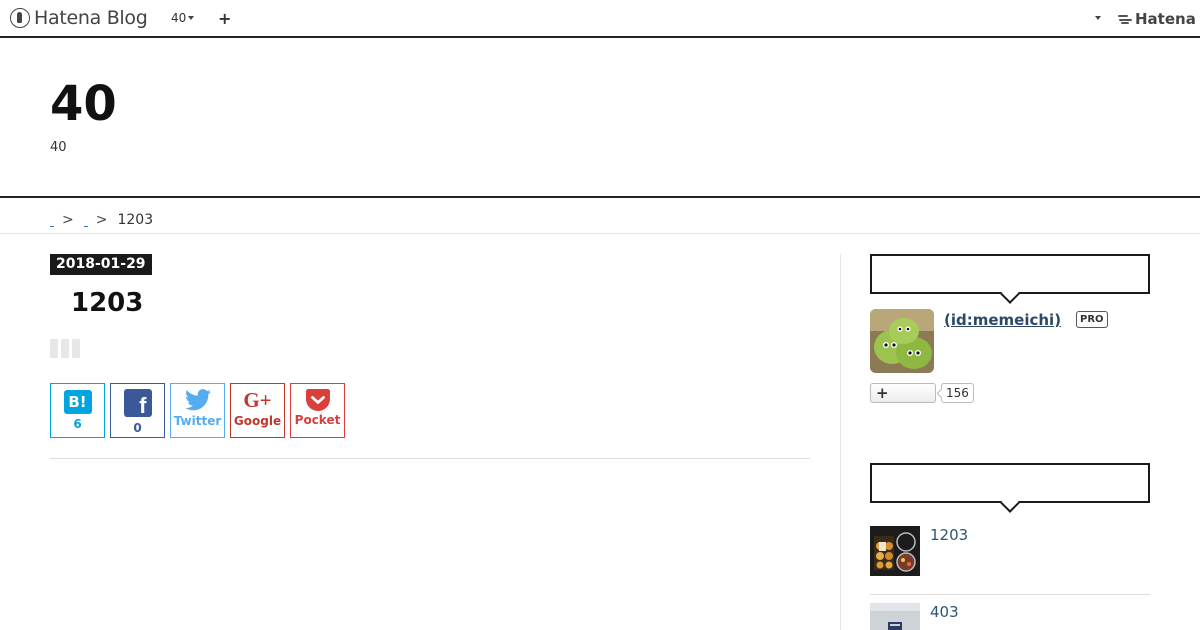 The height and width of the screenshot is (630, 1200). What do you see at coordinates (137, 403) in the screenshot?
I see `facebook-icon: f` at bounding box center [137, 403].